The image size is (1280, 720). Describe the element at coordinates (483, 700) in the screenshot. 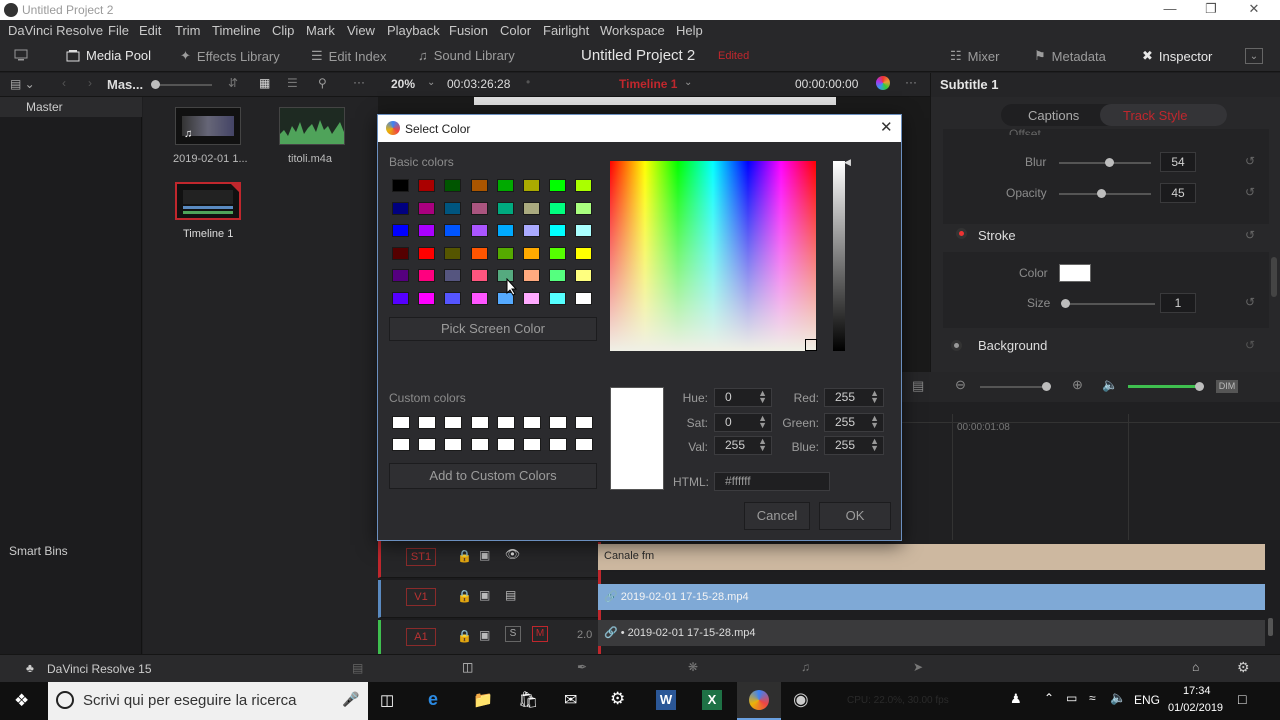

I see `file-explorer-icon: 📁` at that location.